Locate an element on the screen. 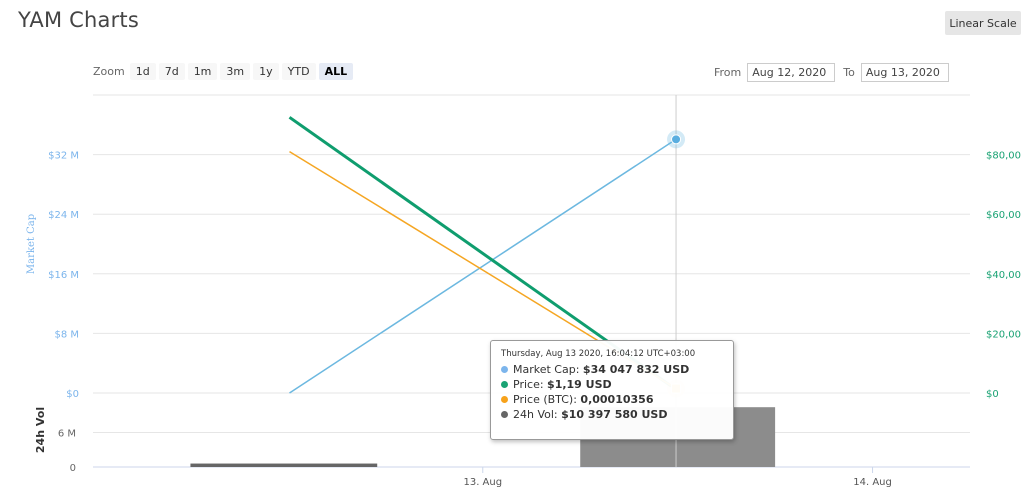  market-cap-dot-icon is located at coordinates (504, 369).